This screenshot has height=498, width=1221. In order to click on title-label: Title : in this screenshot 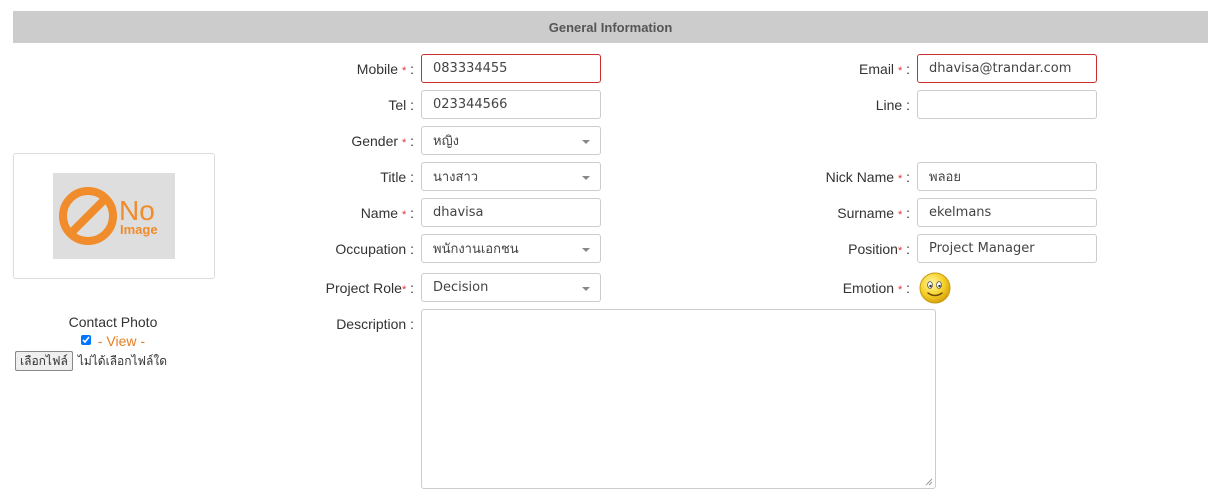, I will do `click(397, 177)`.